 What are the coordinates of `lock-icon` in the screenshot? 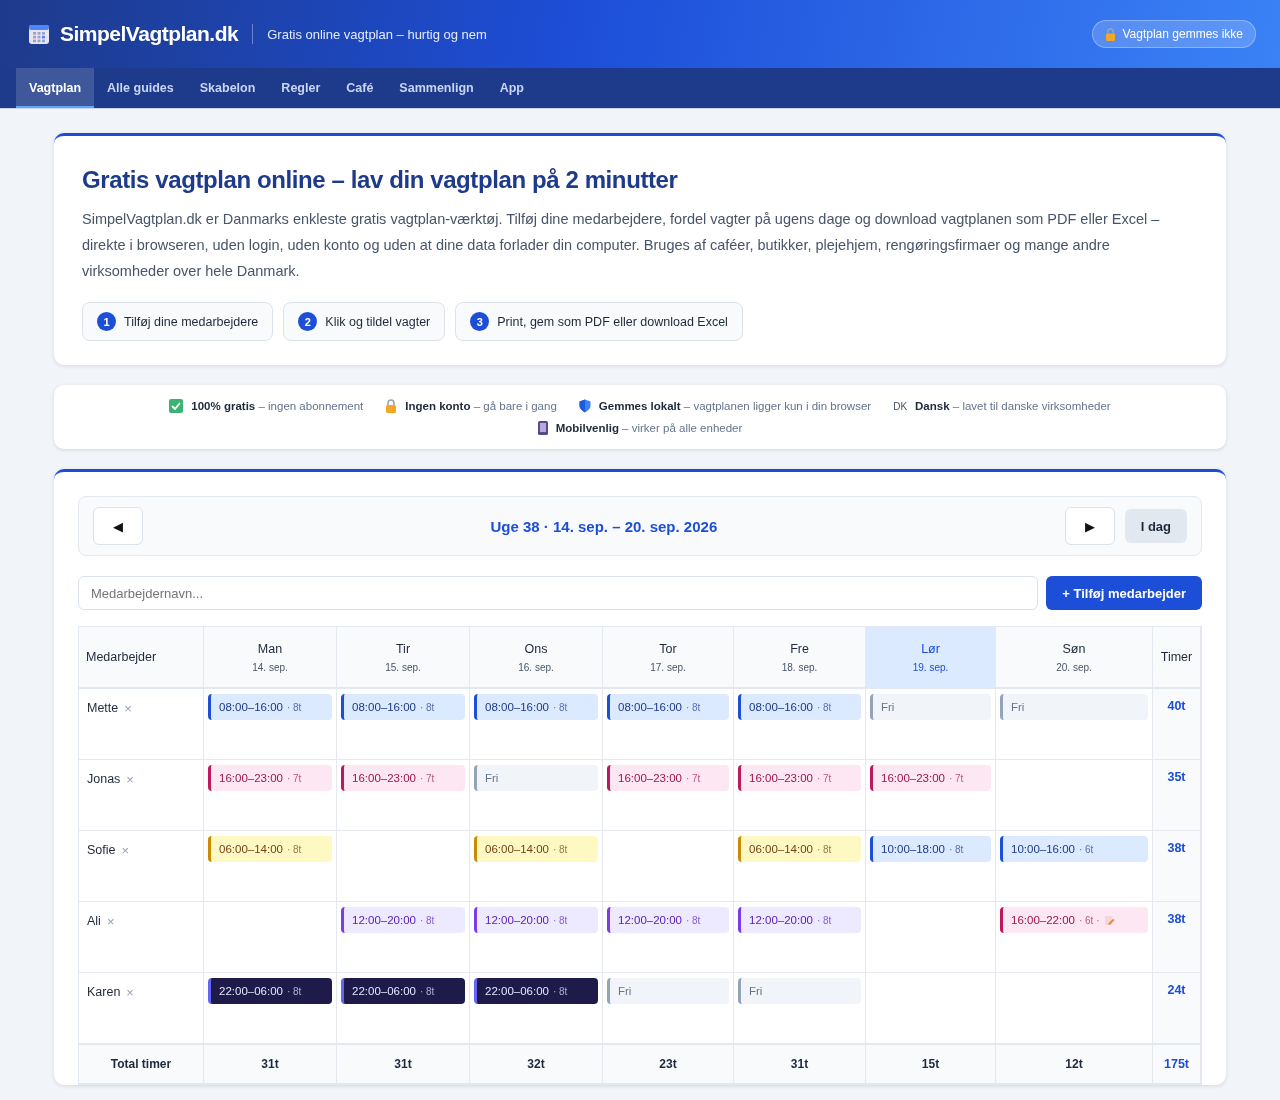 It's located at (391, 406).